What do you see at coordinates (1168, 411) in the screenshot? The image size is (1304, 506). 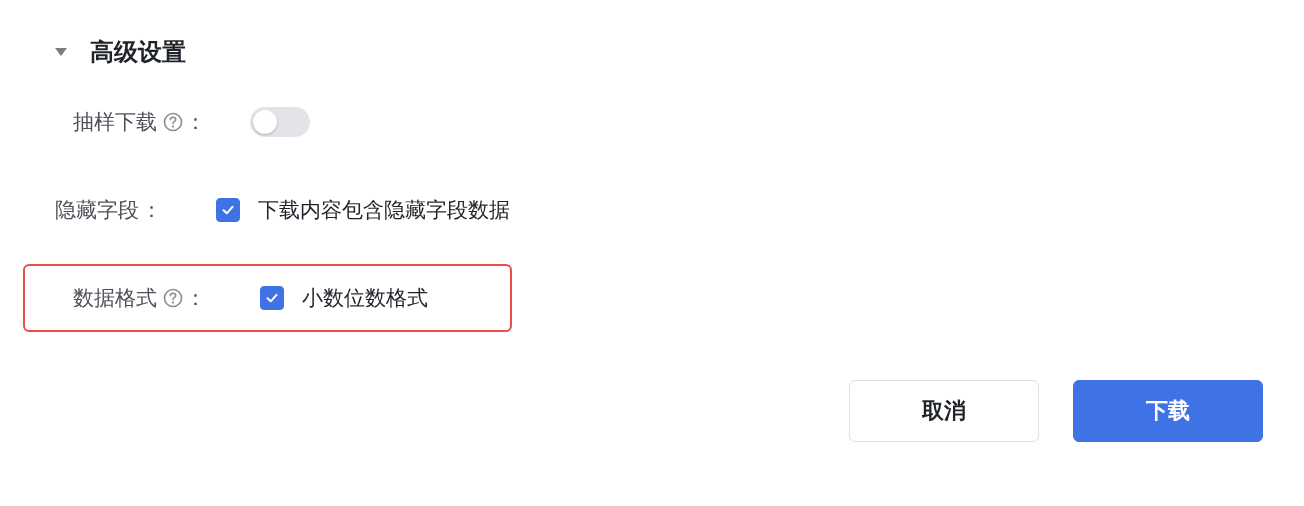 I see `download-button: 下载` at bounding box center [1168, 411].